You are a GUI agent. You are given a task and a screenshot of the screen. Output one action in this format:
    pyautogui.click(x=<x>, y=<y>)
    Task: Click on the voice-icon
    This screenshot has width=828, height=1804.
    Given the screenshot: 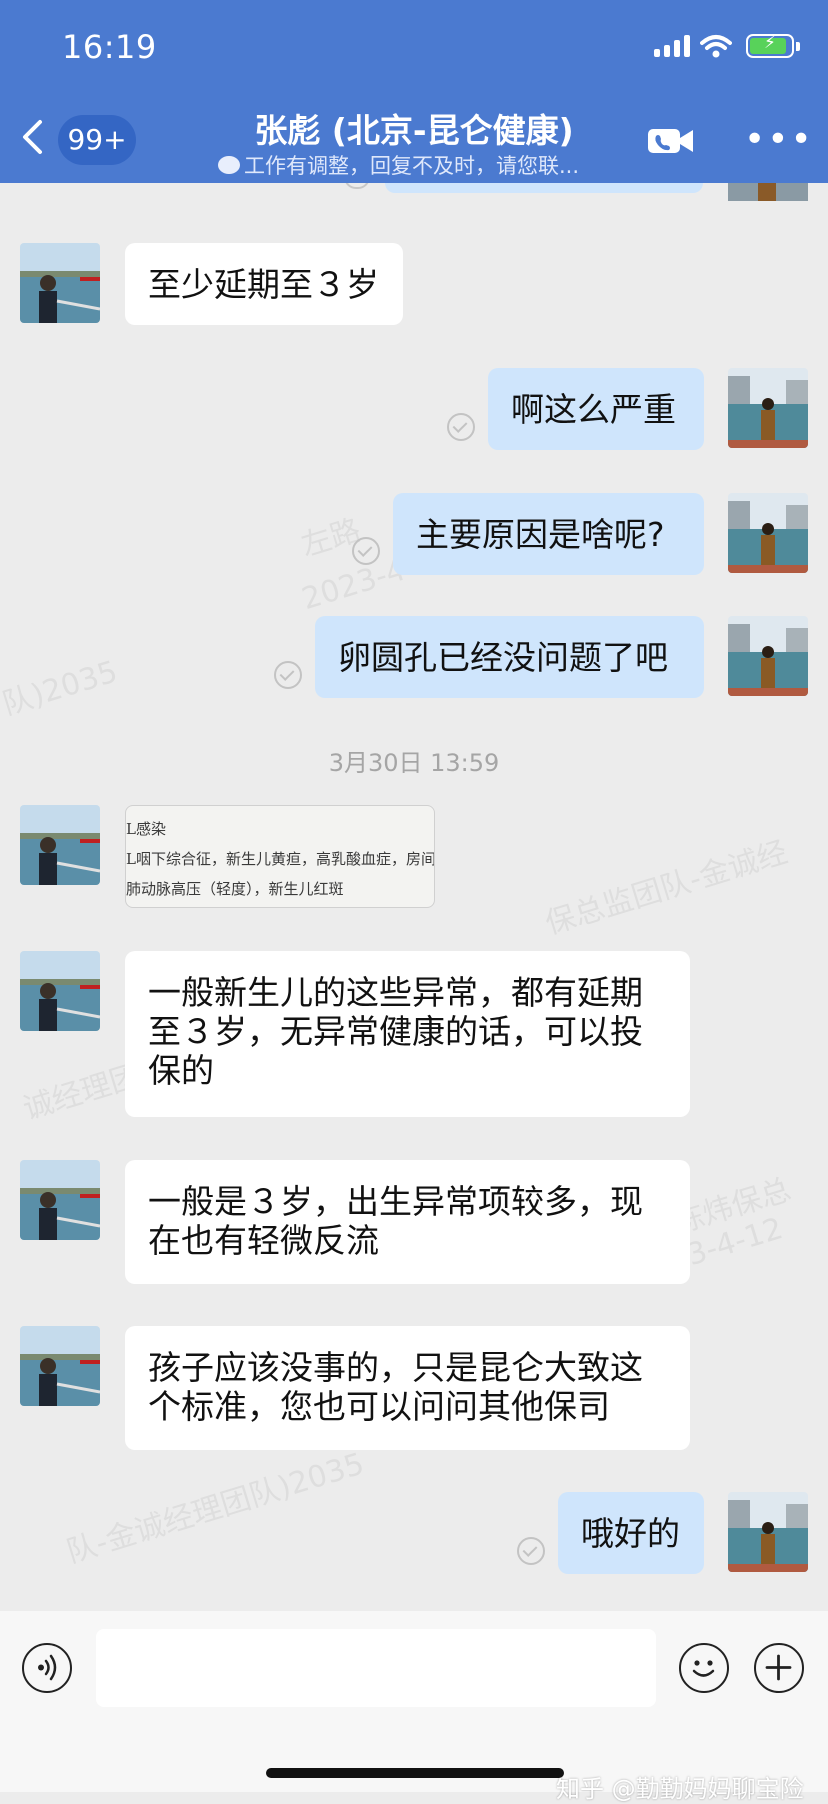 What is the action you would take?
    pyautogui.click(x=47, y=1668)
    